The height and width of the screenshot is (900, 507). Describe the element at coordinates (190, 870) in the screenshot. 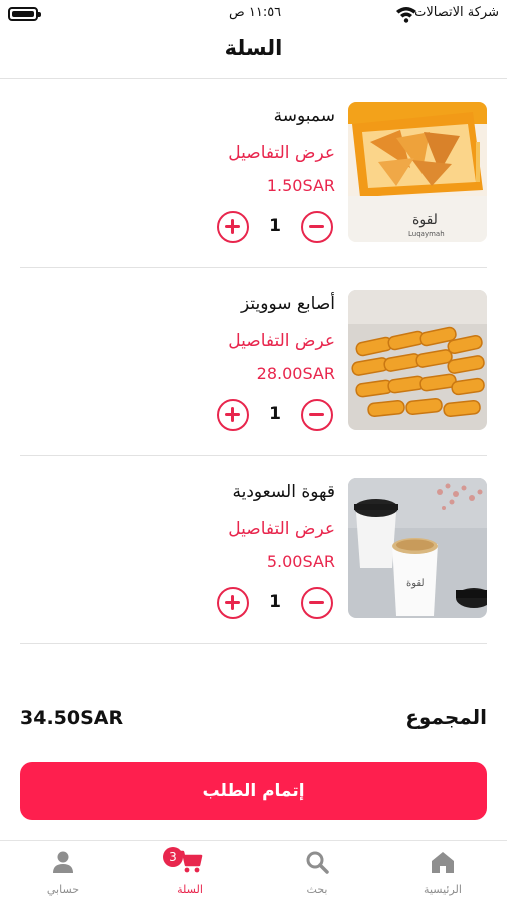

I see `tab-cart: 3 السلة` at that location.